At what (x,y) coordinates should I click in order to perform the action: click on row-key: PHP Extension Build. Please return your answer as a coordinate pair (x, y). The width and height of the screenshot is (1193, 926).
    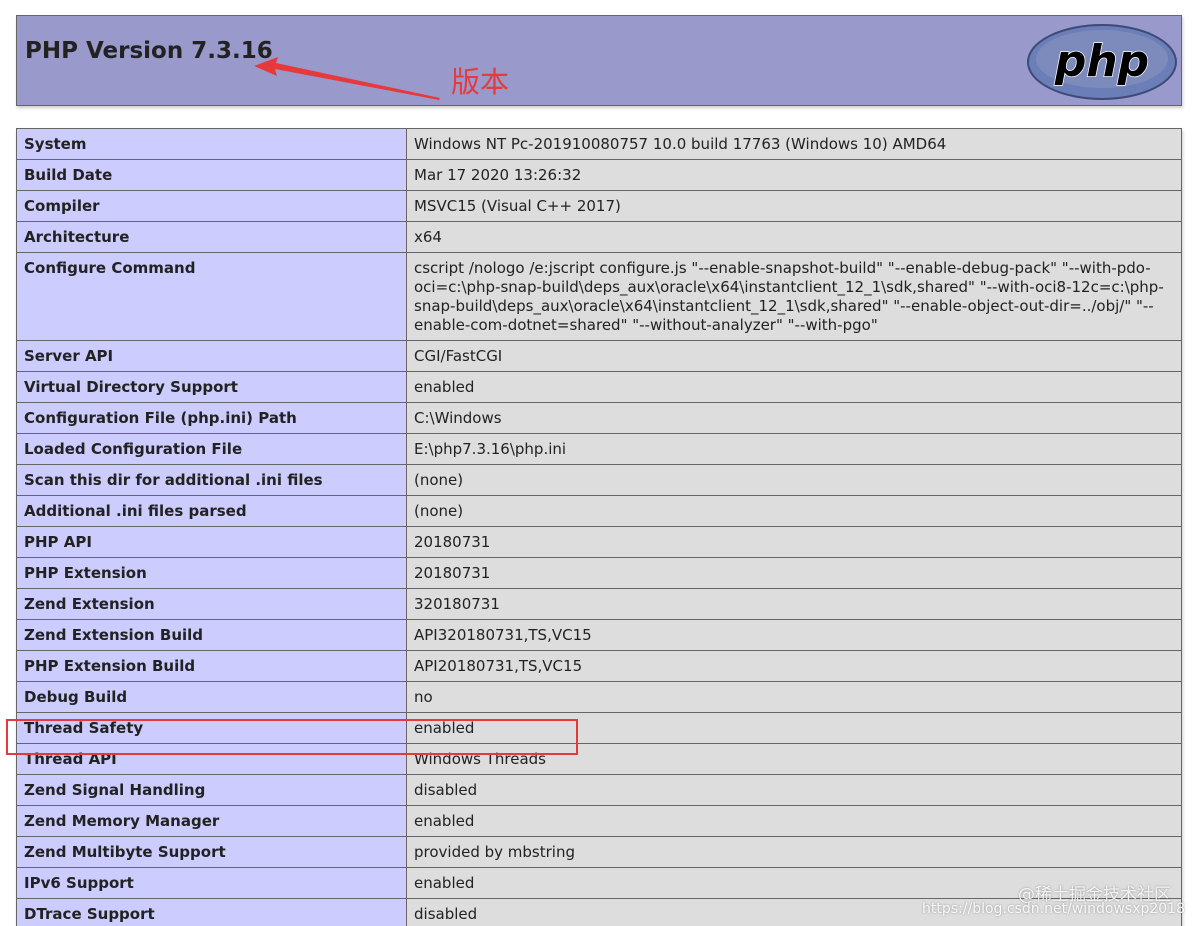
    Looking at the image, I should click on (211, 666).